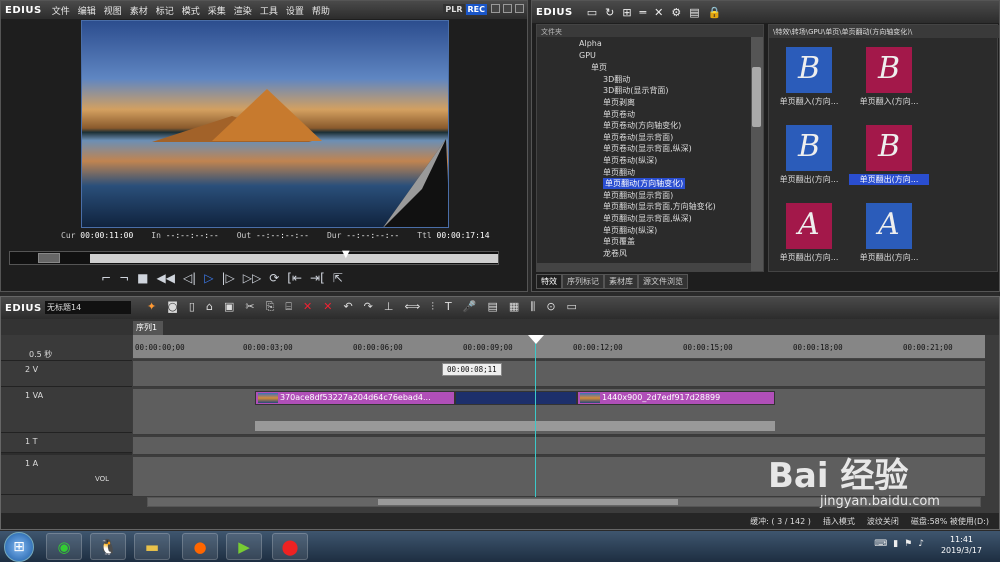 Image resolution: width=1000 pixels, height=562 pixels. What do you see at coordinates (64, 546) in the screenshot?
I see `taskbar-app-360: ◉` at bounding box center [64, 546].